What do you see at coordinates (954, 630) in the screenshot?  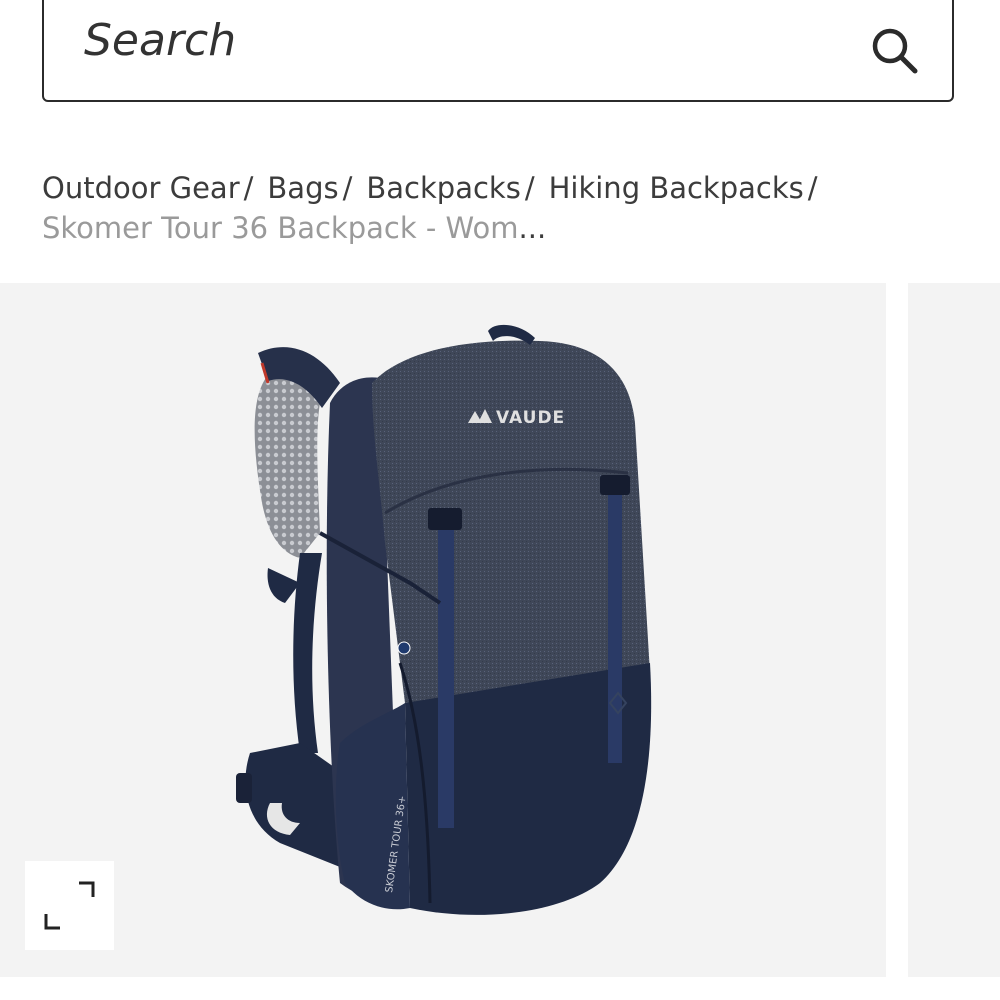 I see `product-gallery-next` at bounding box center [954, 630].